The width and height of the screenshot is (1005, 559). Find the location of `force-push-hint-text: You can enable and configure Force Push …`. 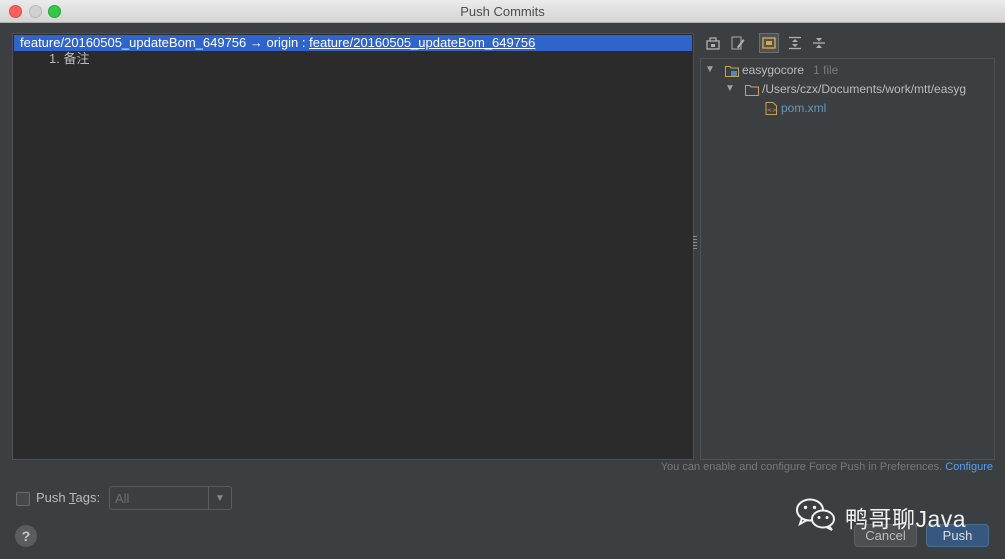

force-push-hint-text: You can enable and configure Force Push … is located at coordinates (803, 467).